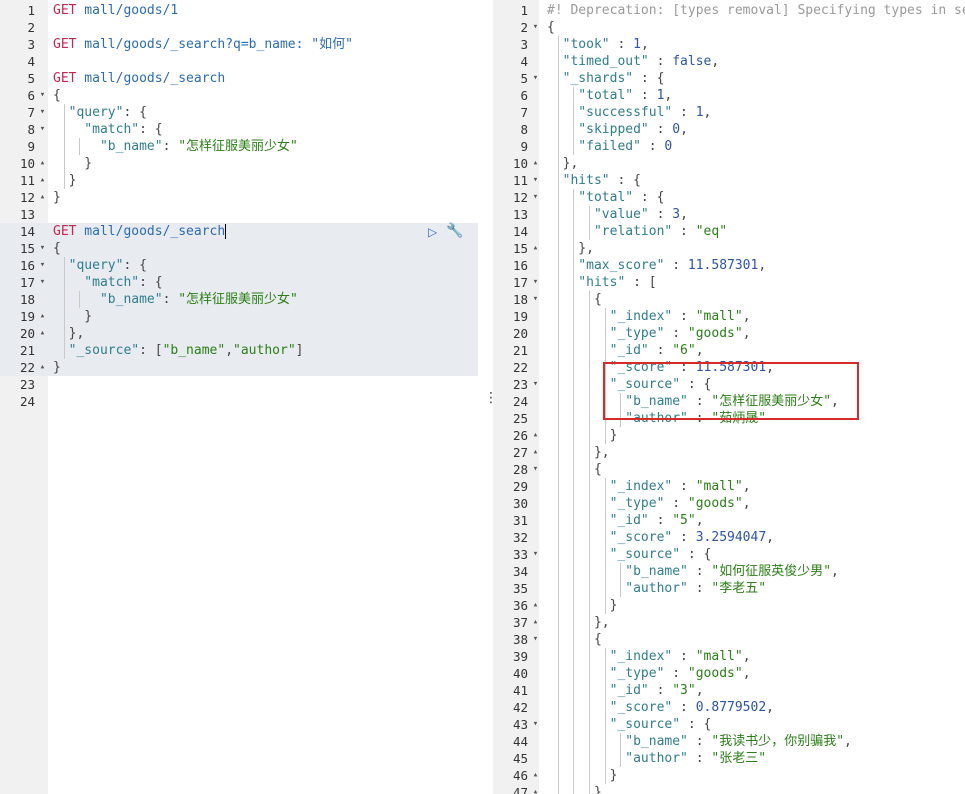  What do you see at coordinates (27, 401) in the screenshot?
I see `line-number: 24` at bounding box center [27, 401].